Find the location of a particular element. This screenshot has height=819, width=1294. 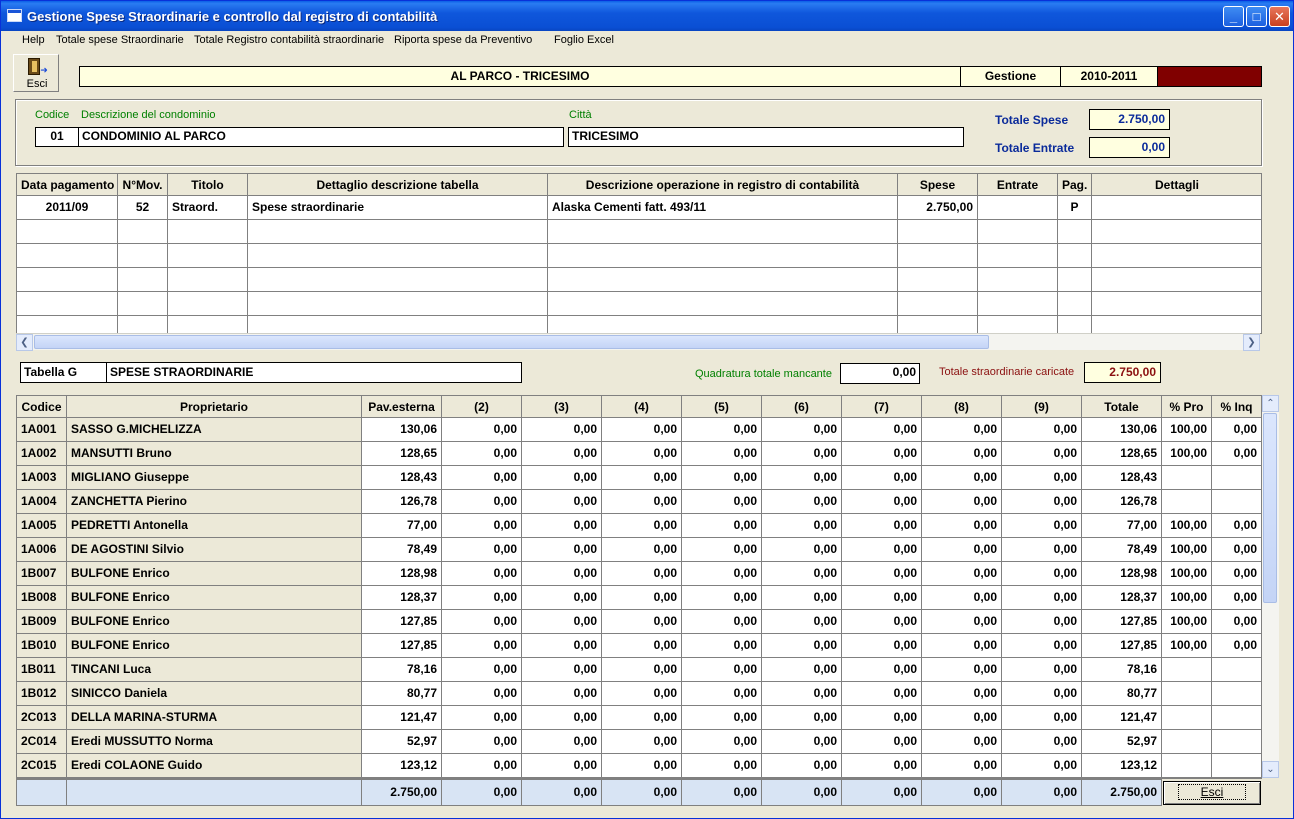

owners-cell-codice: 1B007 is located at coordinates (42, 574).